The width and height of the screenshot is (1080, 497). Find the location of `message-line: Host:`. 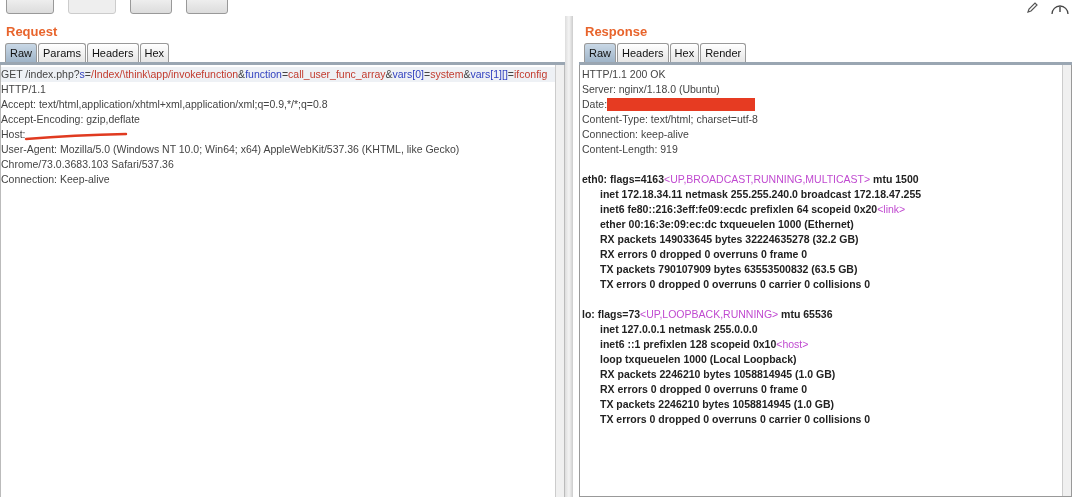

message-line: Host: is located at coordinates (13, 134).